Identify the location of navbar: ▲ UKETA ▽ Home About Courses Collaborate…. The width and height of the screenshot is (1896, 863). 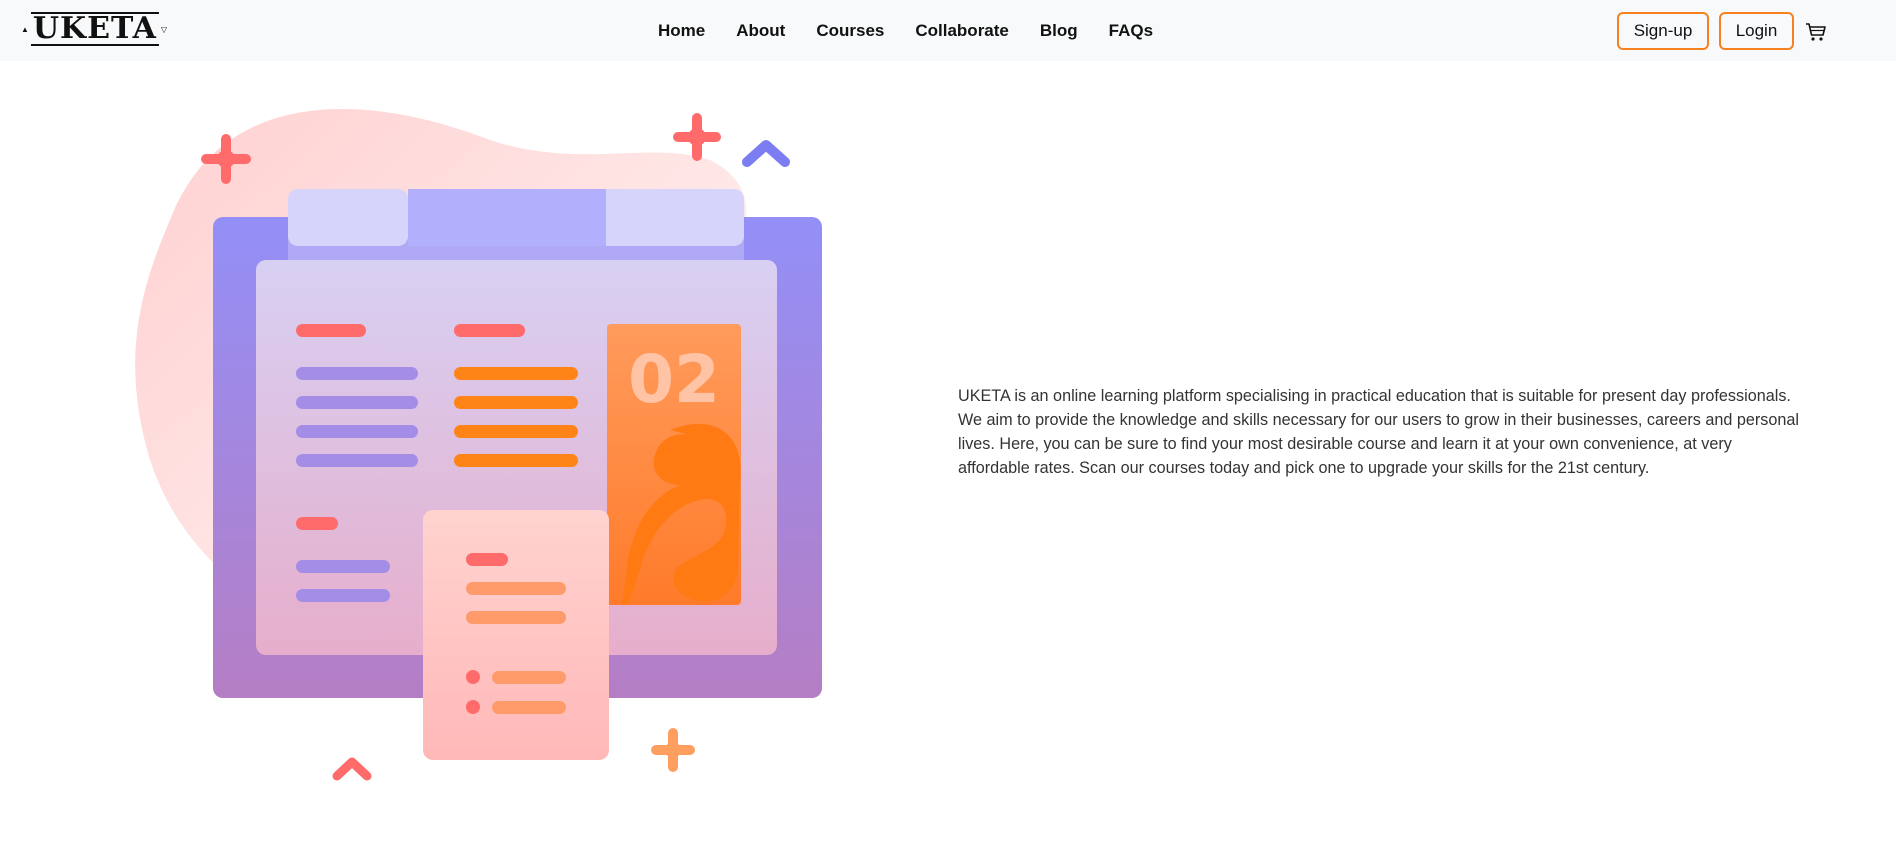
(948, 30).